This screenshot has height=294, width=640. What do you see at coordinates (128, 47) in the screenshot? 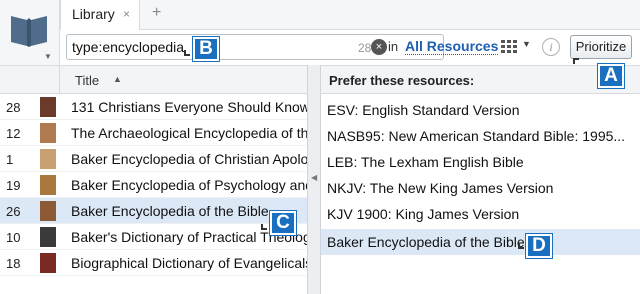
I see `search-query: type:encyclopedia` at bounding box center [128, 47].